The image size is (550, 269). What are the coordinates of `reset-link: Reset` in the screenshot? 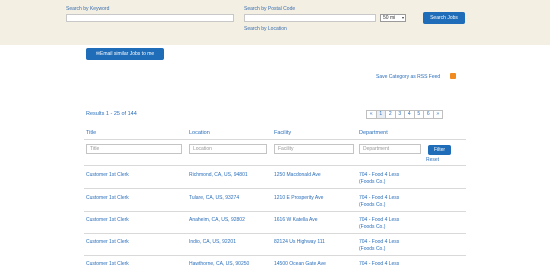 It's located at (432, 160).